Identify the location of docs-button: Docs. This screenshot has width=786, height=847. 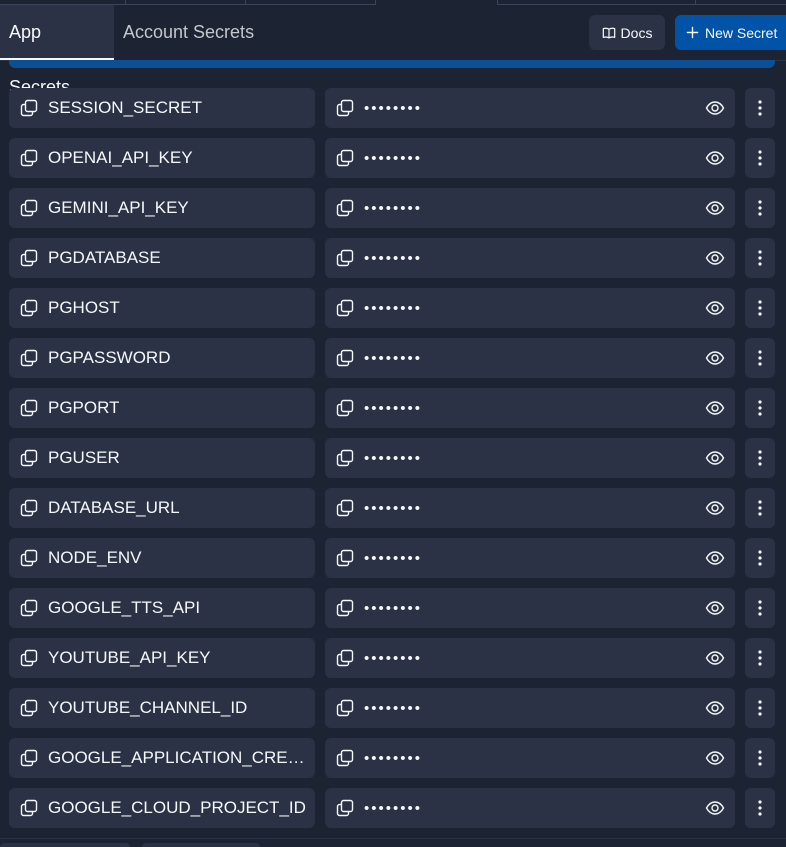
(627, 32).